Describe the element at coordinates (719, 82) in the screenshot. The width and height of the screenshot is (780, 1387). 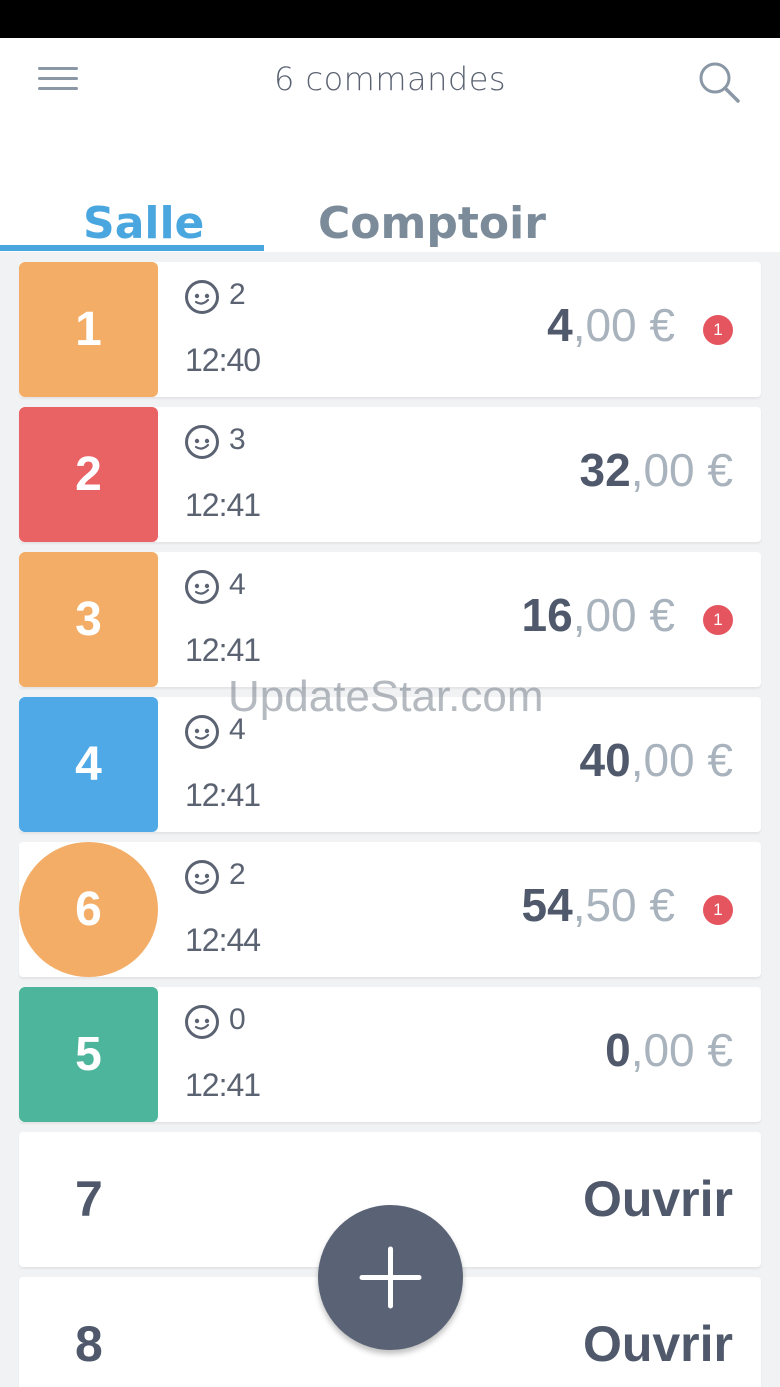
I see `search-icon` at that location.